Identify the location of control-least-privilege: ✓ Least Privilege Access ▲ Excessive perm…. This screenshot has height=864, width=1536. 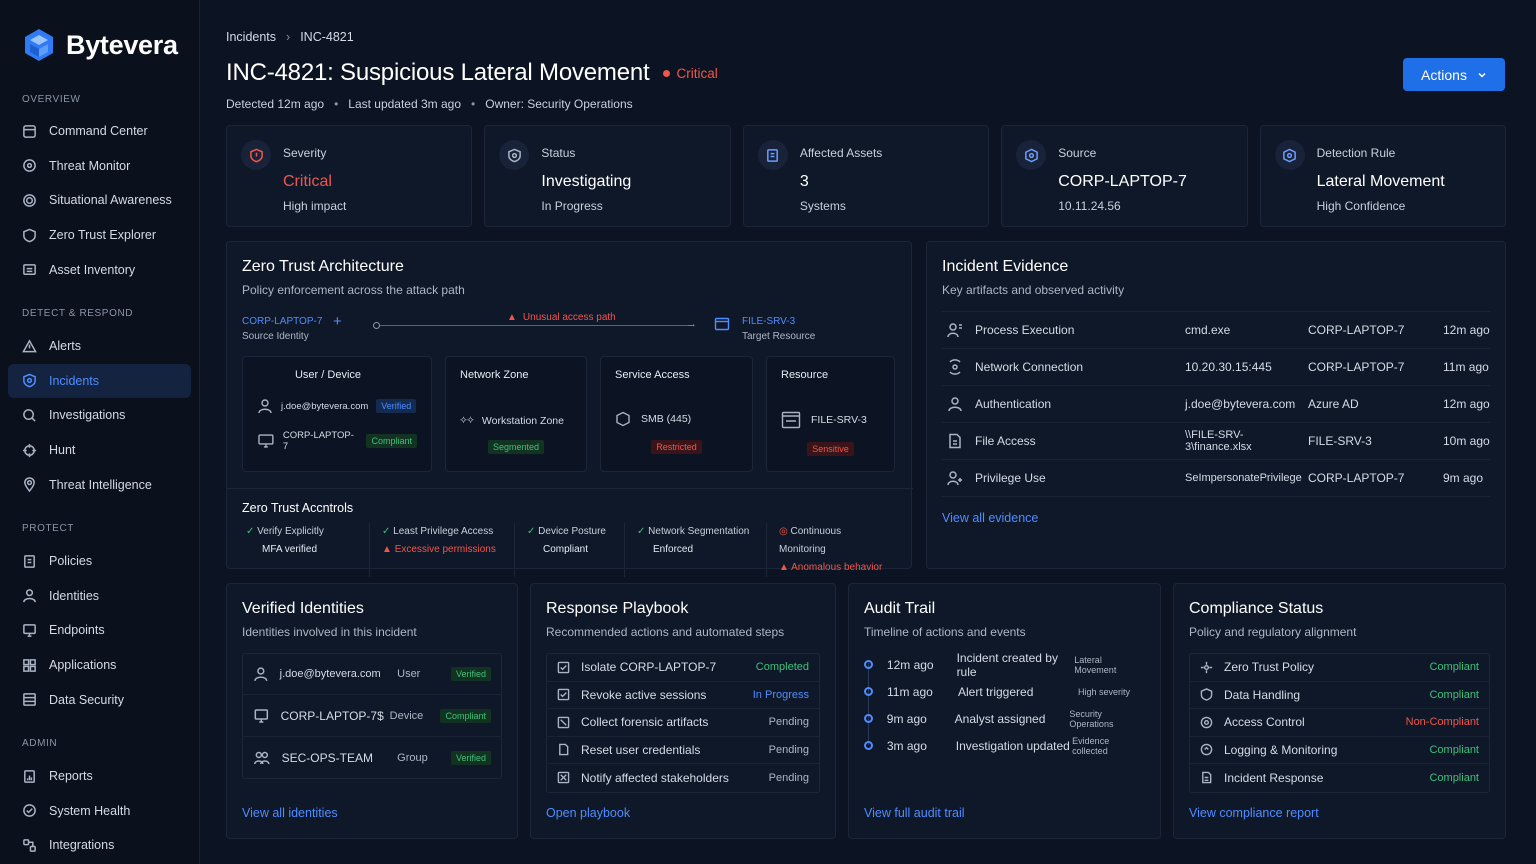
(442, 550).